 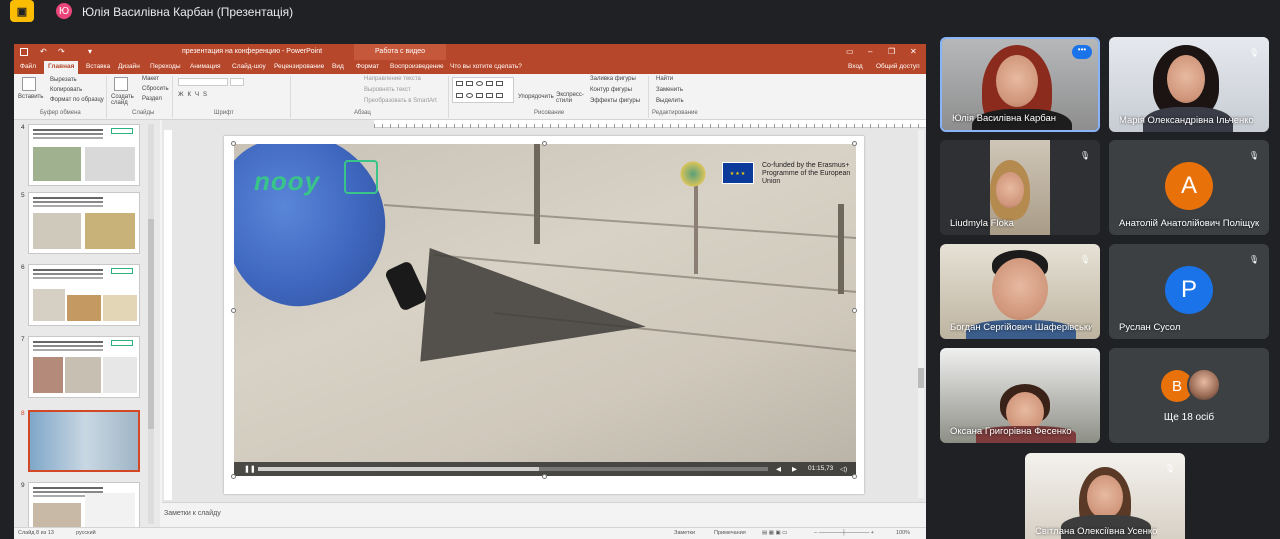 I want to click on sign-in-link: Вход, so click(x=855, y=66).